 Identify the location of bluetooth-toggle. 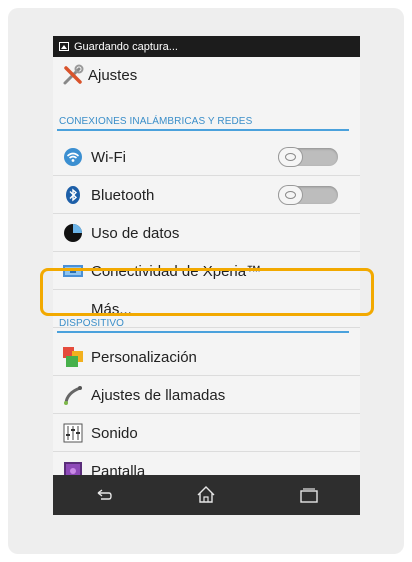
(308, 195).